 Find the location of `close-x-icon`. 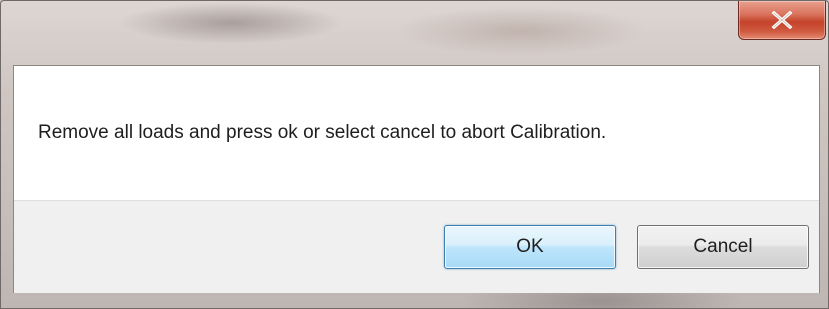

close-x-icon is located at coordinates (782, 20).